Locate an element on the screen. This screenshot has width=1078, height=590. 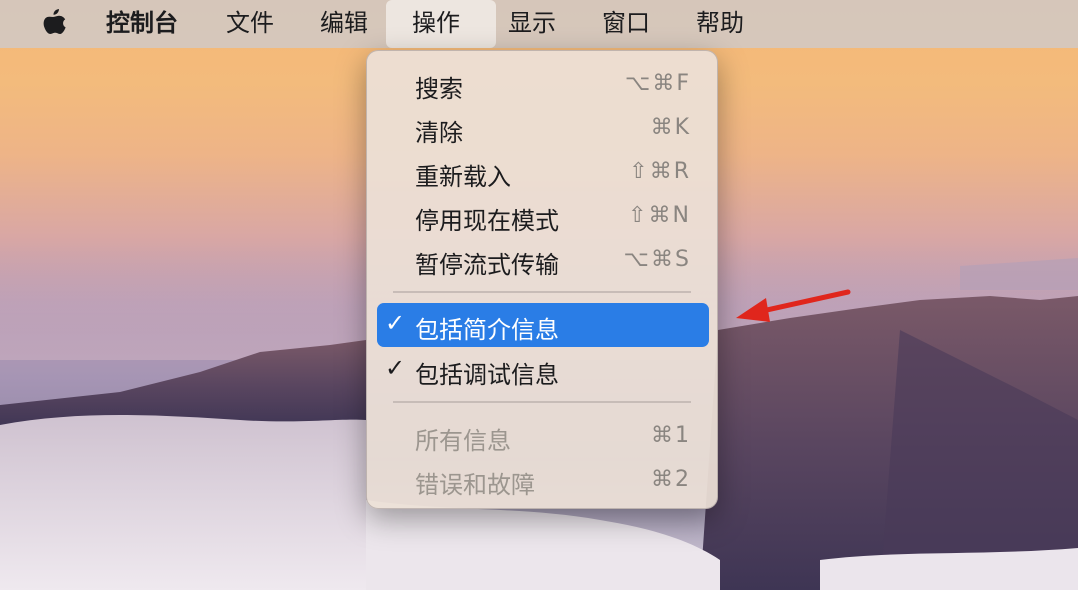
menu-item-label: 包括调试信息 is located at coordinates (487, 375).